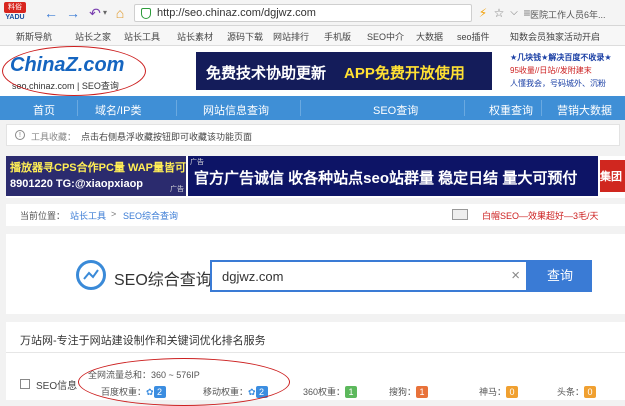  I want to click on bookmark-item: 源码下载, so click(245, 36).